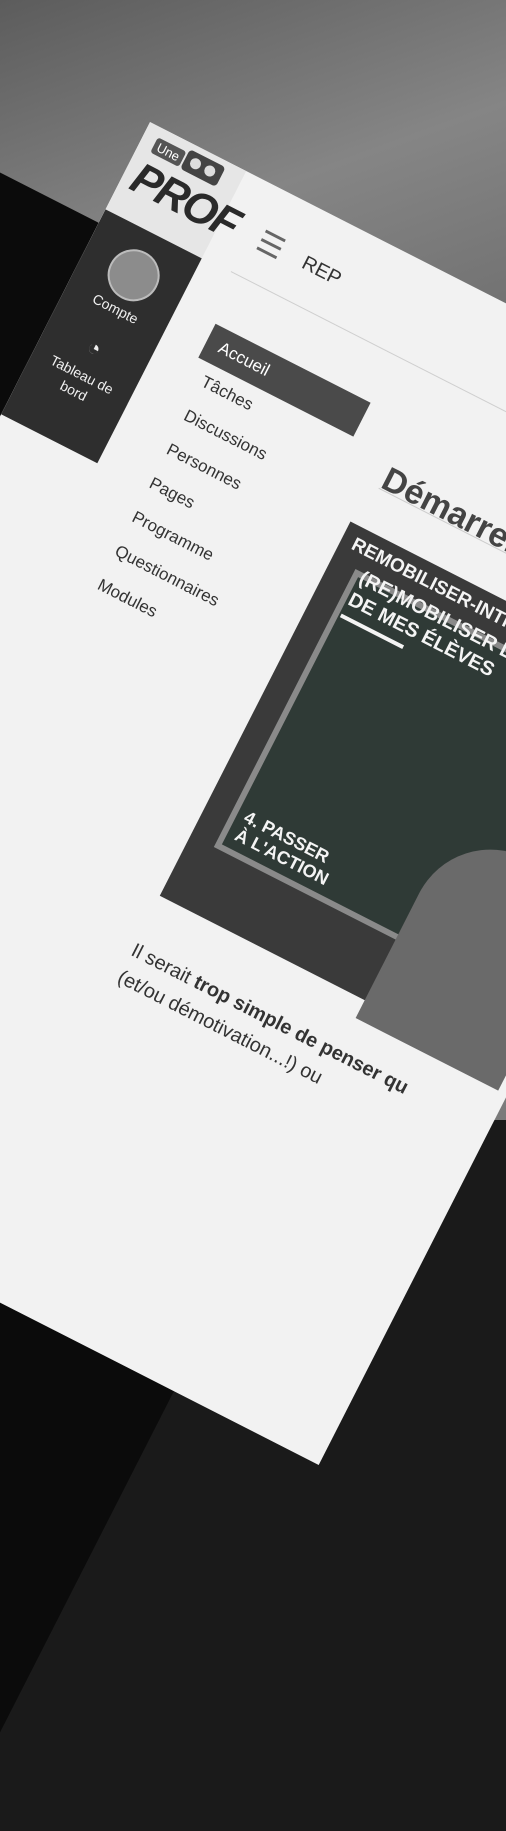 The image size is (506, 1831). What do you see at coordinates (271, 245) in the screenshot?
I see `hamburger-menu-icon: ☰` at bounding box center [271, 245].